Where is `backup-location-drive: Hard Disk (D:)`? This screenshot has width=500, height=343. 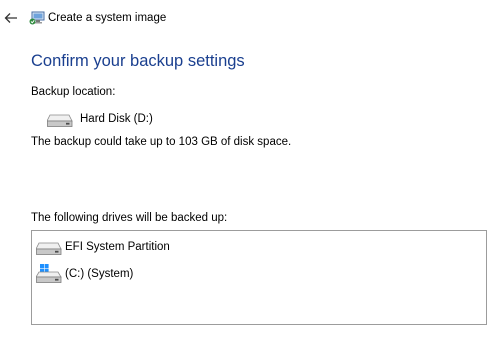
backup-location-drive: Hard Disk (D:) is located at coordinates (116, 119).